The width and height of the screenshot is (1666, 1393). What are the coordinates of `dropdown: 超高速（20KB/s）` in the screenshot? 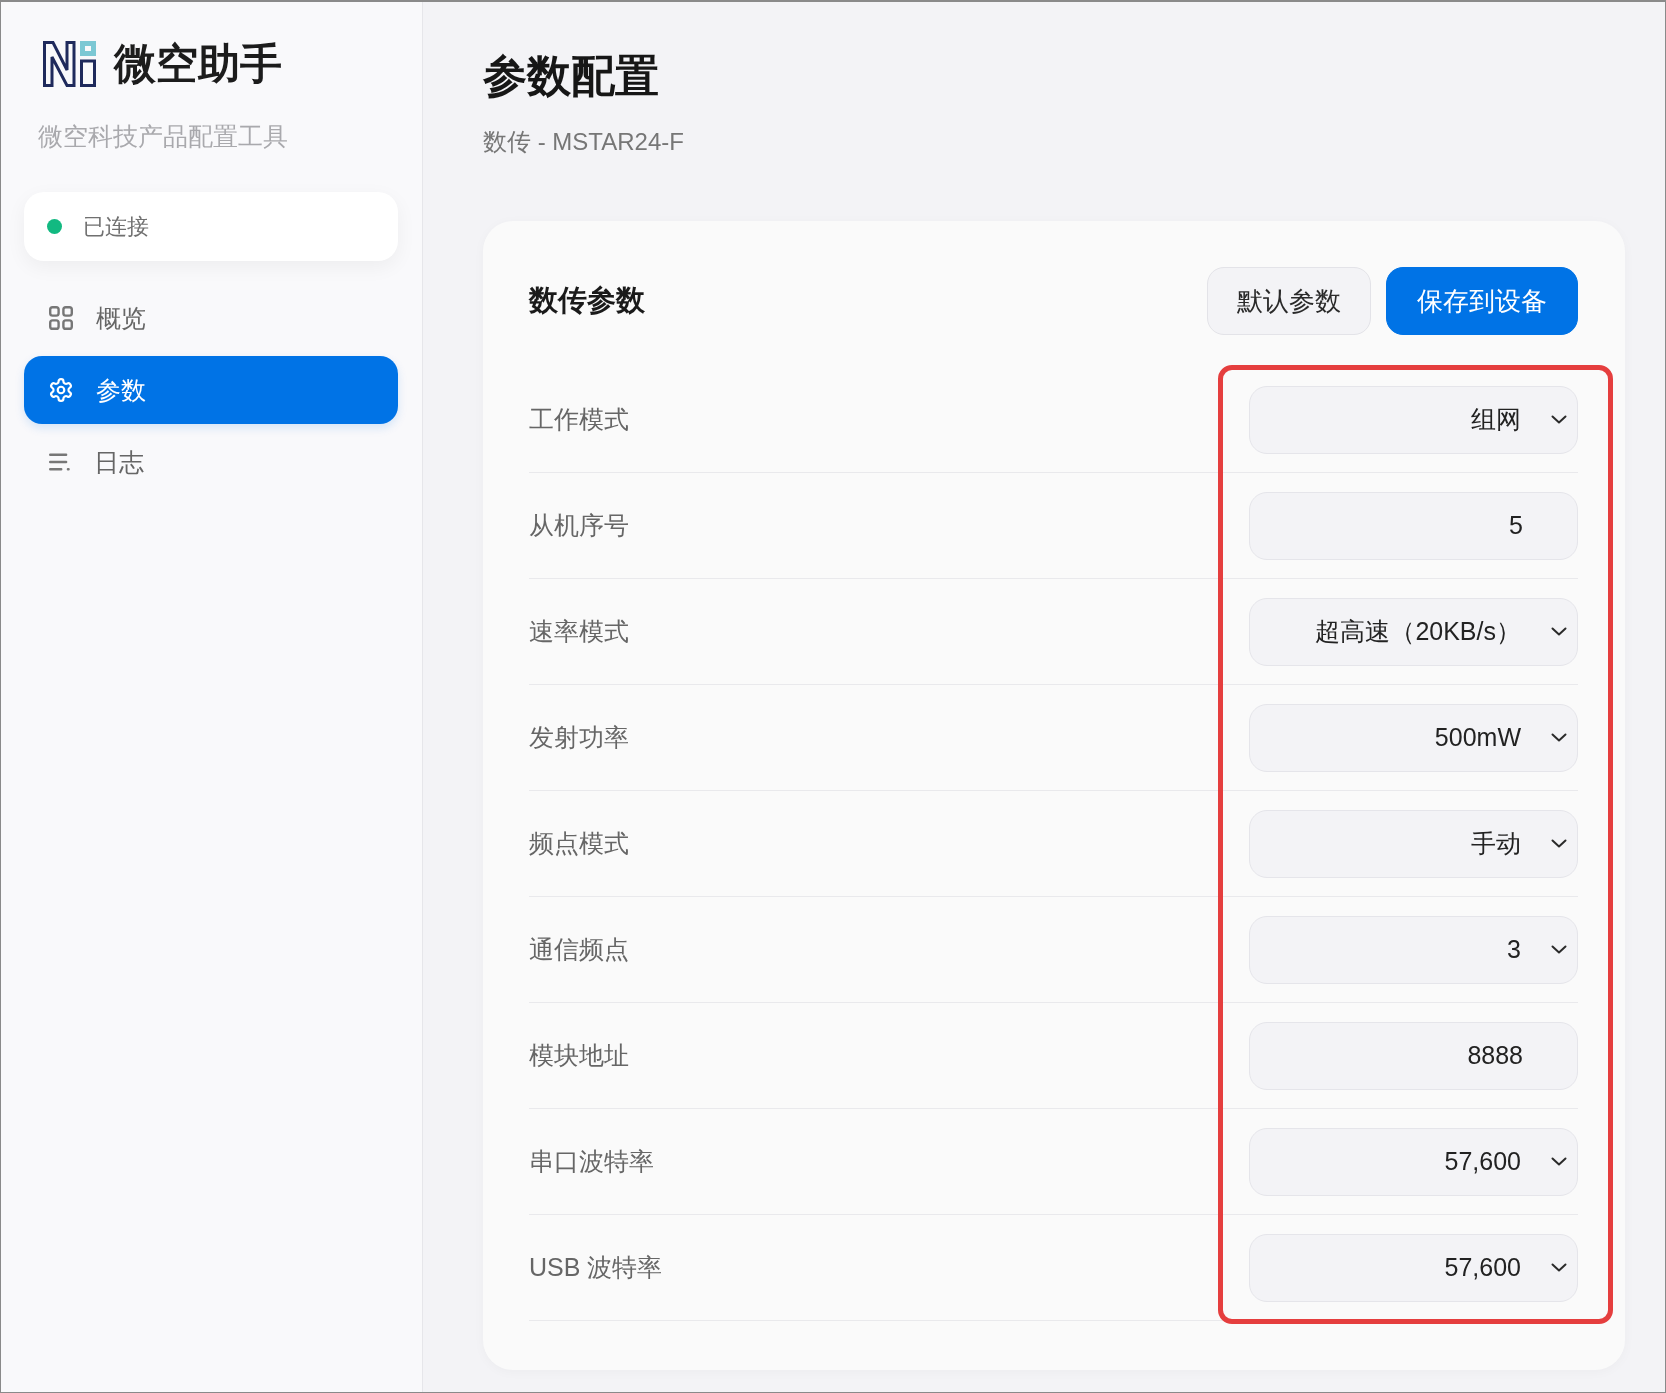 It's located at (1413, 631).